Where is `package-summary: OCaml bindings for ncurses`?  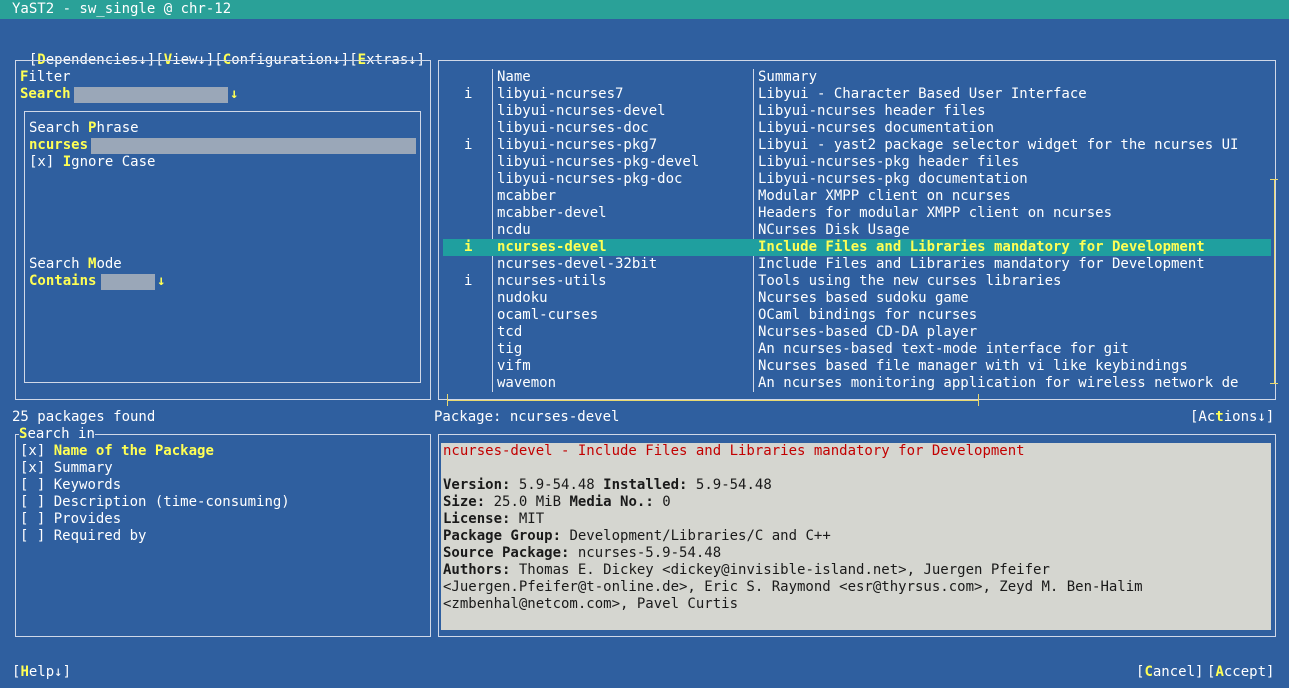
package-summary: OCaml bindings for ncurses is located at coordinates (868, 315).